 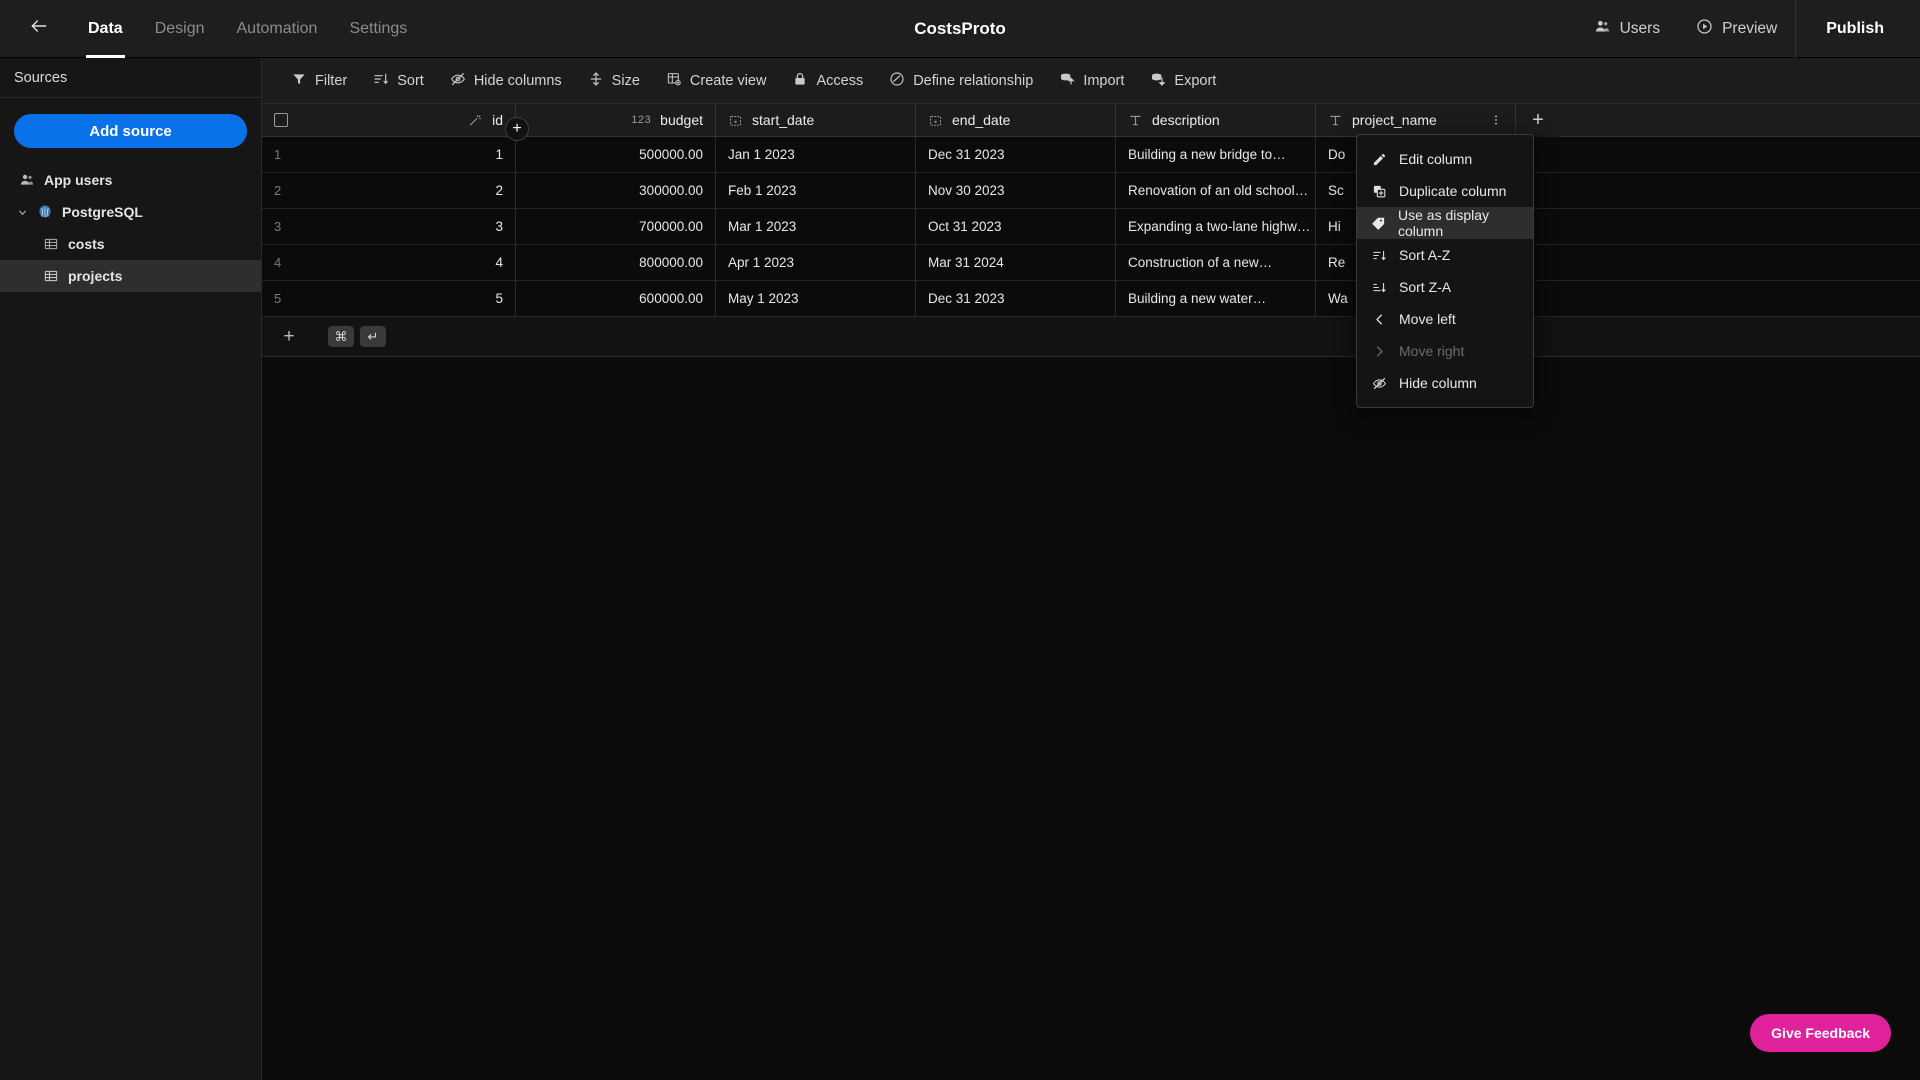 I want to click on top-bar-right: Users Preview Publish, so click(x=1748, y=29).